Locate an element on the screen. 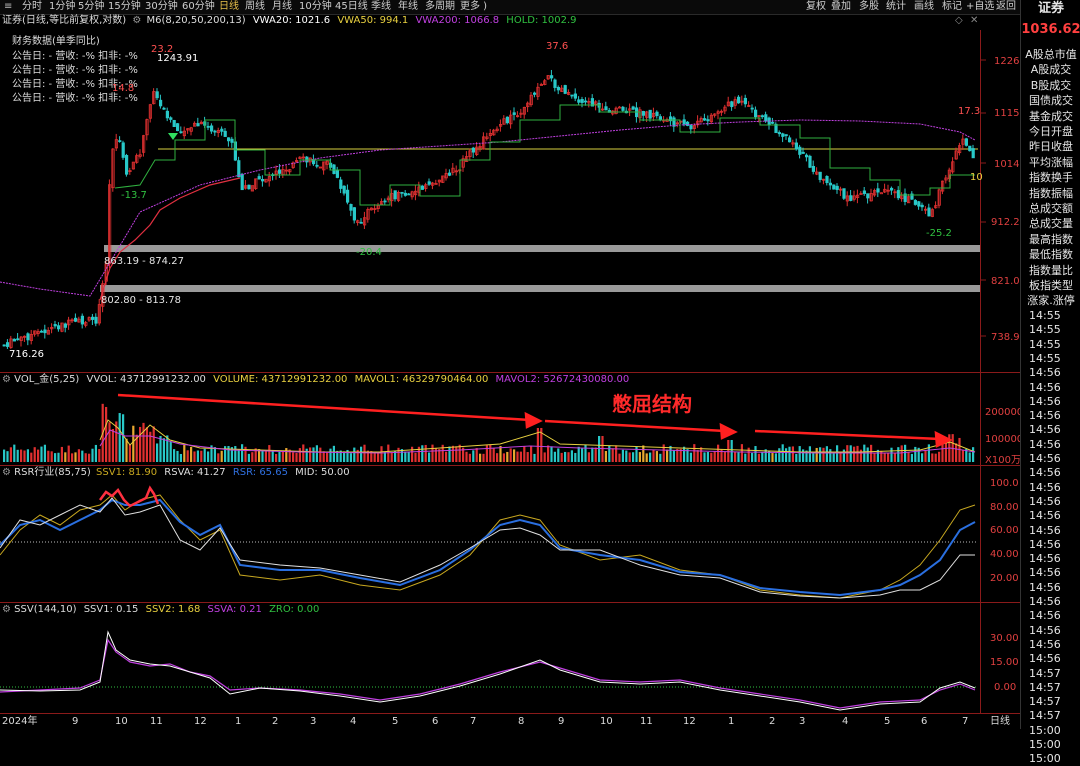 This screenshot has height=766, width=1080. stats-menu-item: B股成交 is located at coordinates (1050, 86).